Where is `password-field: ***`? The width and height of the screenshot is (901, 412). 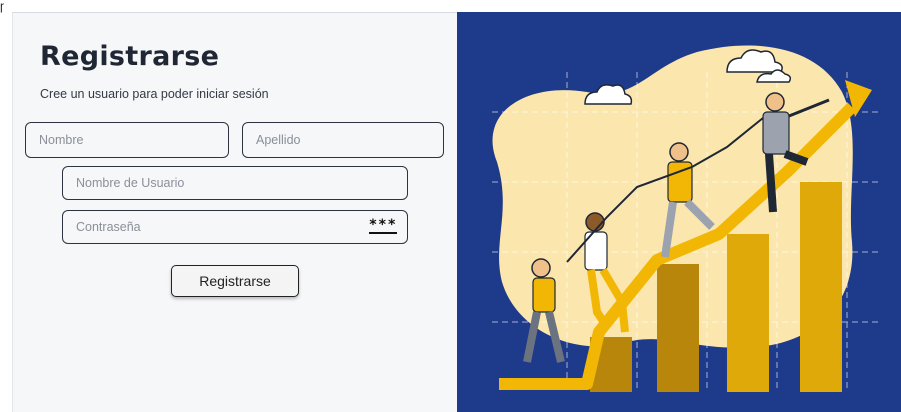 password-field: *** is located at coordinates (235, 227).